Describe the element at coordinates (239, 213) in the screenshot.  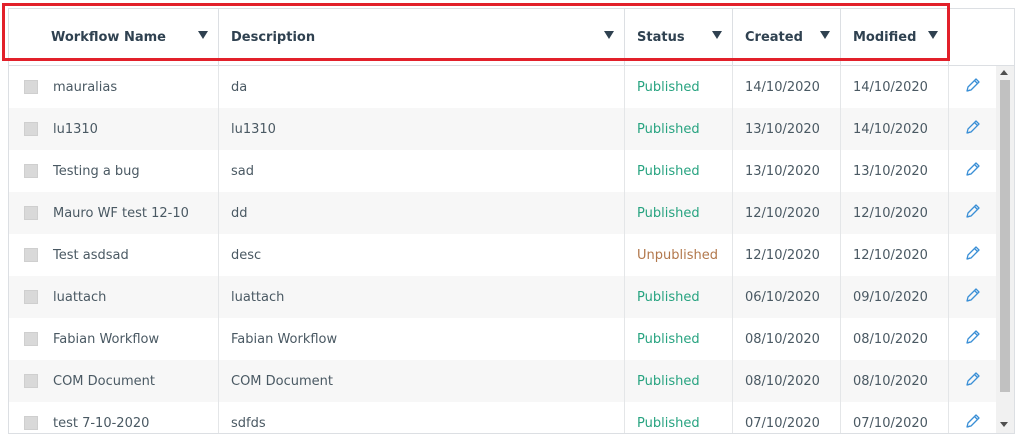
I see `workflow-description: dd` at that location.